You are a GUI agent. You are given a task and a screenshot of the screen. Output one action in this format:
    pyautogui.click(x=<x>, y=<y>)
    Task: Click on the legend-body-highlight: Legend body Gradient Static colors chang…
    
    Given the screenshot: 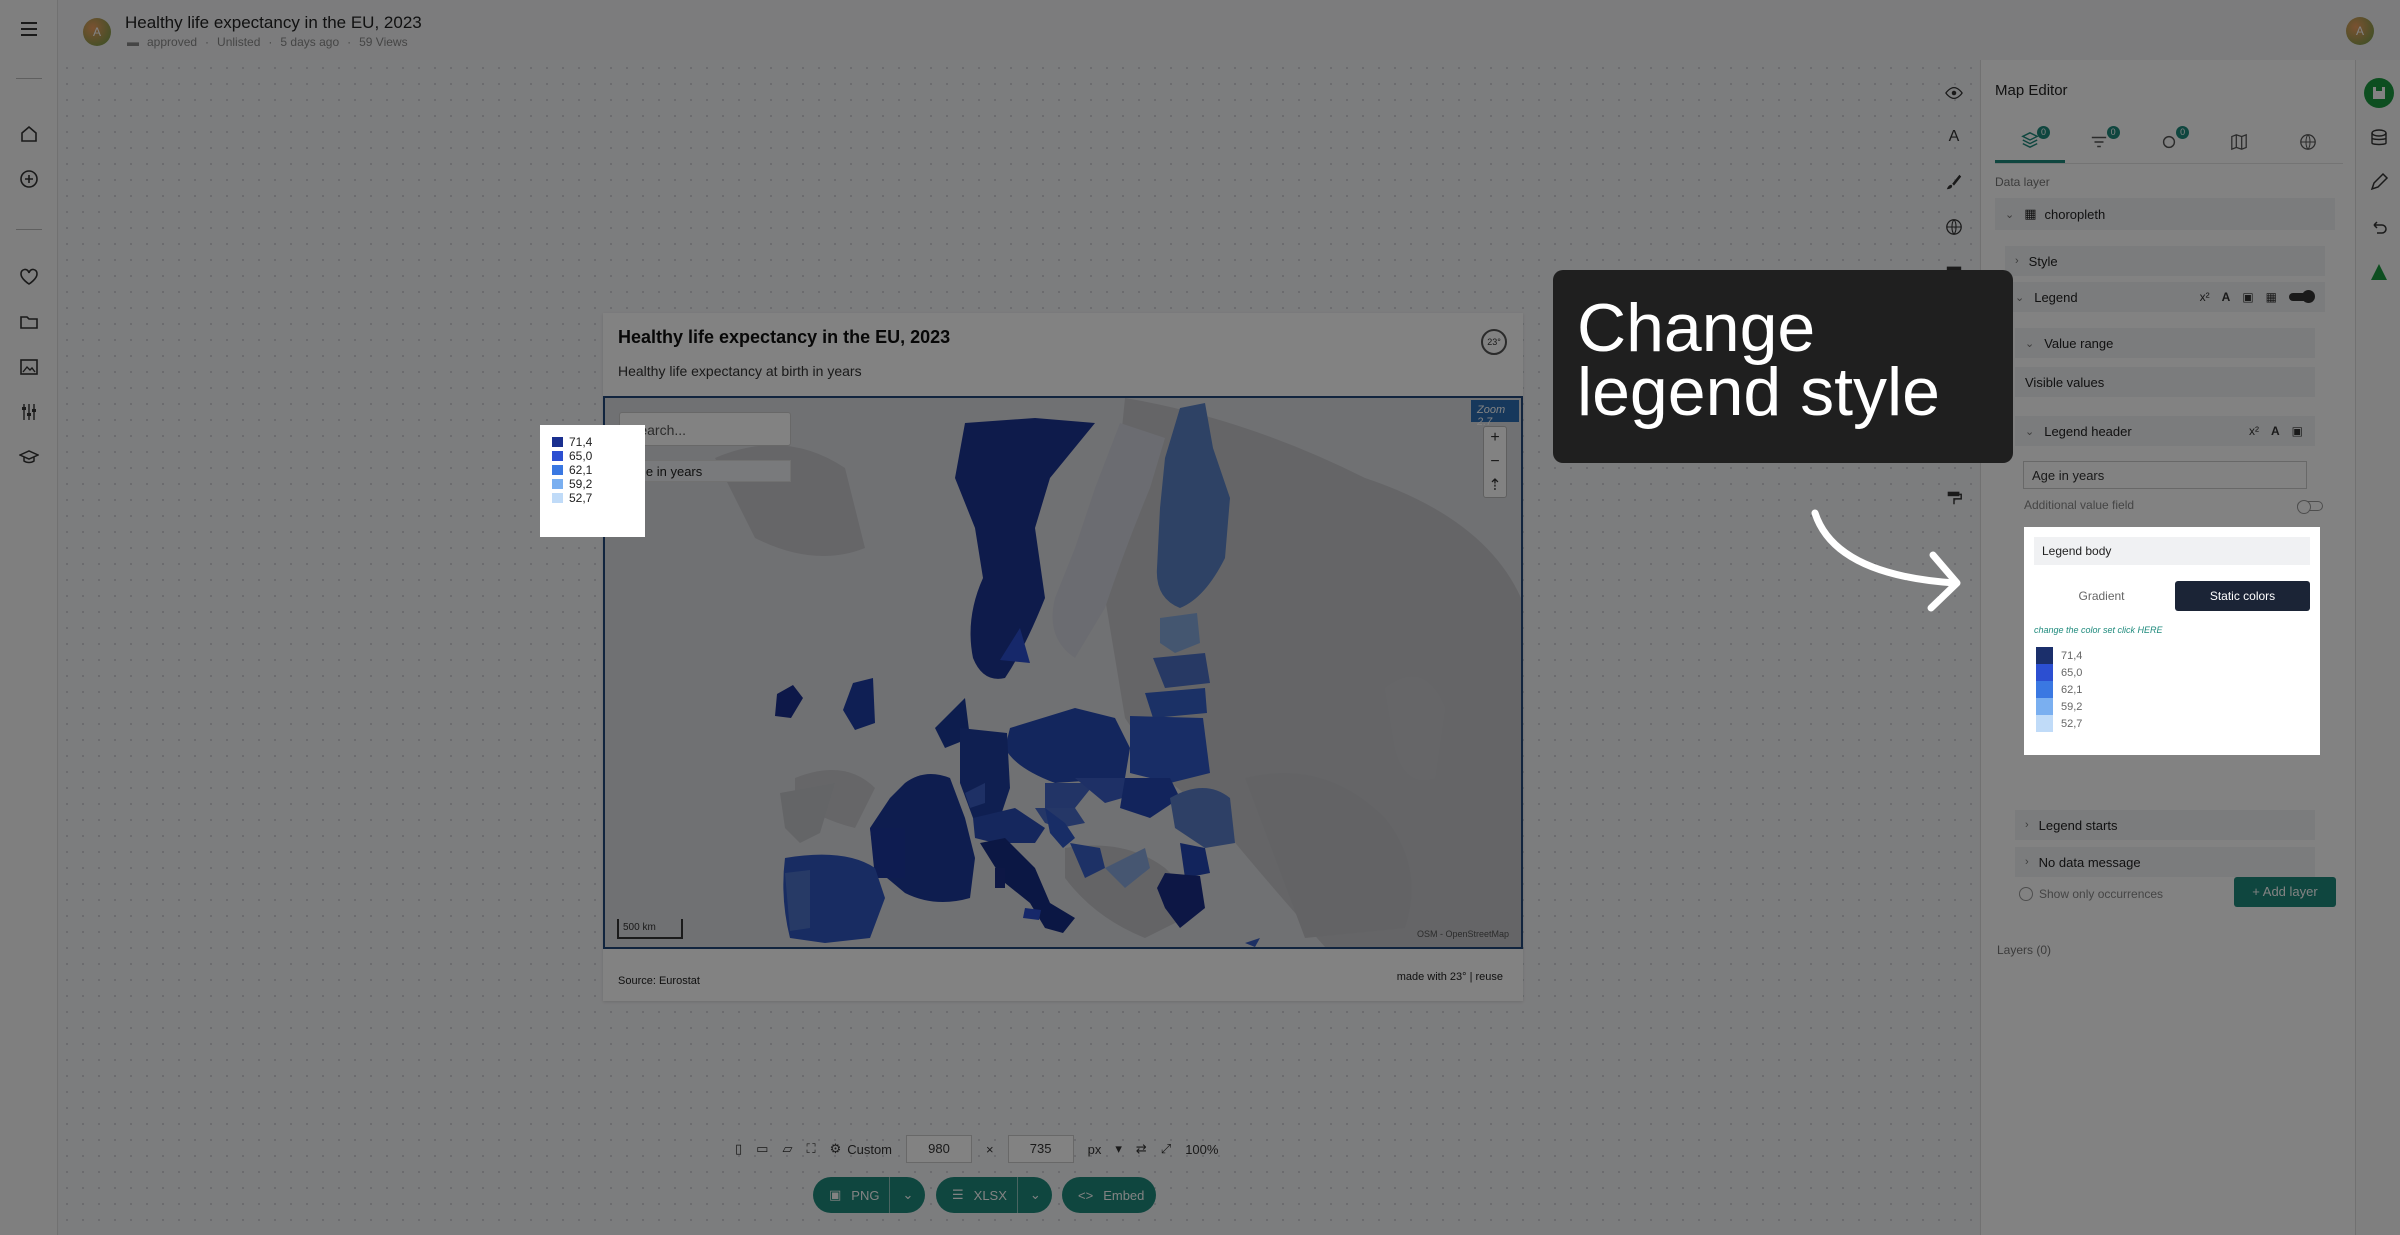 What is the action you would take?
    pyautogui.click(x=2172, y=641)
    